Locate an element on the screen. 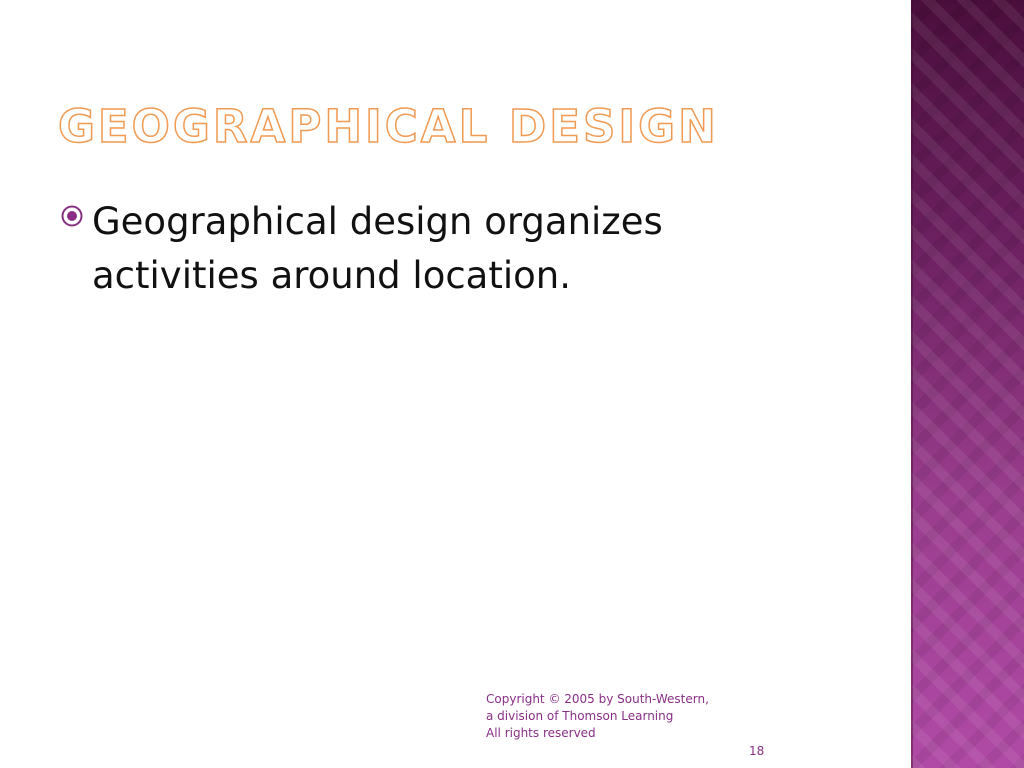 This screenshot has height=768, width=1024. decorative-side-panel is located at coordinates (967, 384).